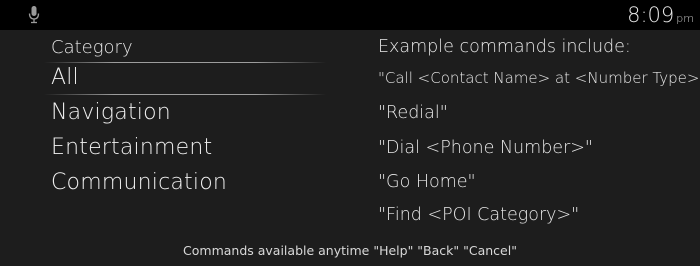  I want to click on example-command: "Go Home", so click(427, 182).